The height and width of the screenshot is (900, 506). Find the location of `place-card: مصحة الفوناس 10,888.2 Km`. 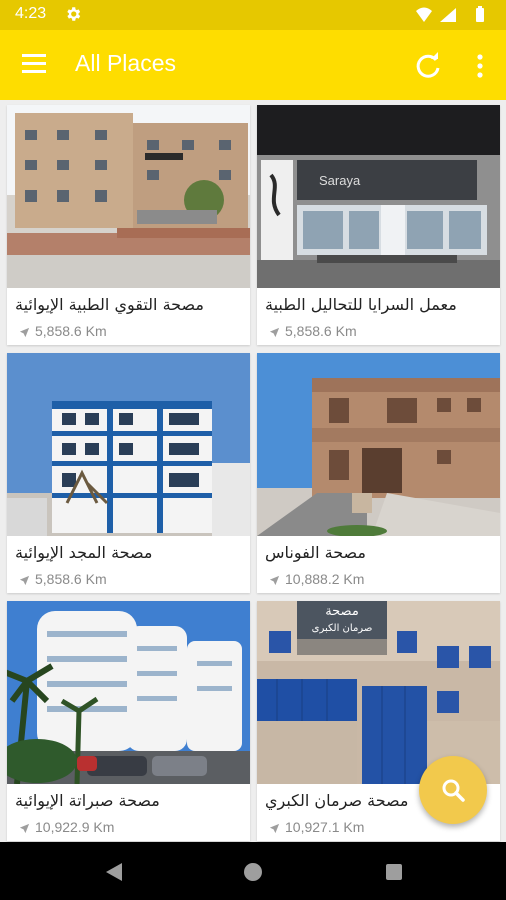

place-card: مصحة الفوناس 10,888.2 Km is located at coordinates (378, 473).